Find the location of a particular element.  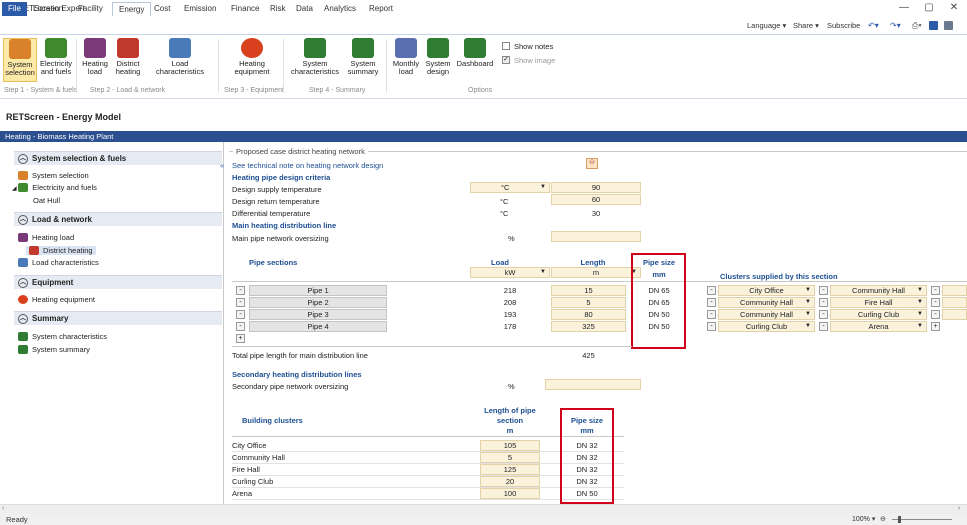

nav-section-equipment: ︿ Equipment is located at coordinates (118, 282).